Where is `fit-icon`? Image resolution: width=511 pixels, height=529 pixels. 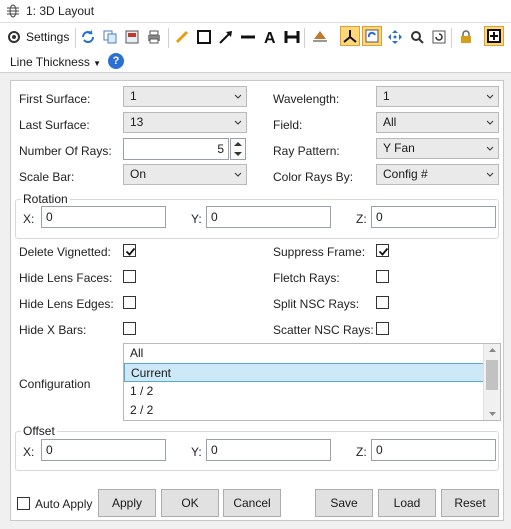
fit-icon is located at coordinates (494, 36).